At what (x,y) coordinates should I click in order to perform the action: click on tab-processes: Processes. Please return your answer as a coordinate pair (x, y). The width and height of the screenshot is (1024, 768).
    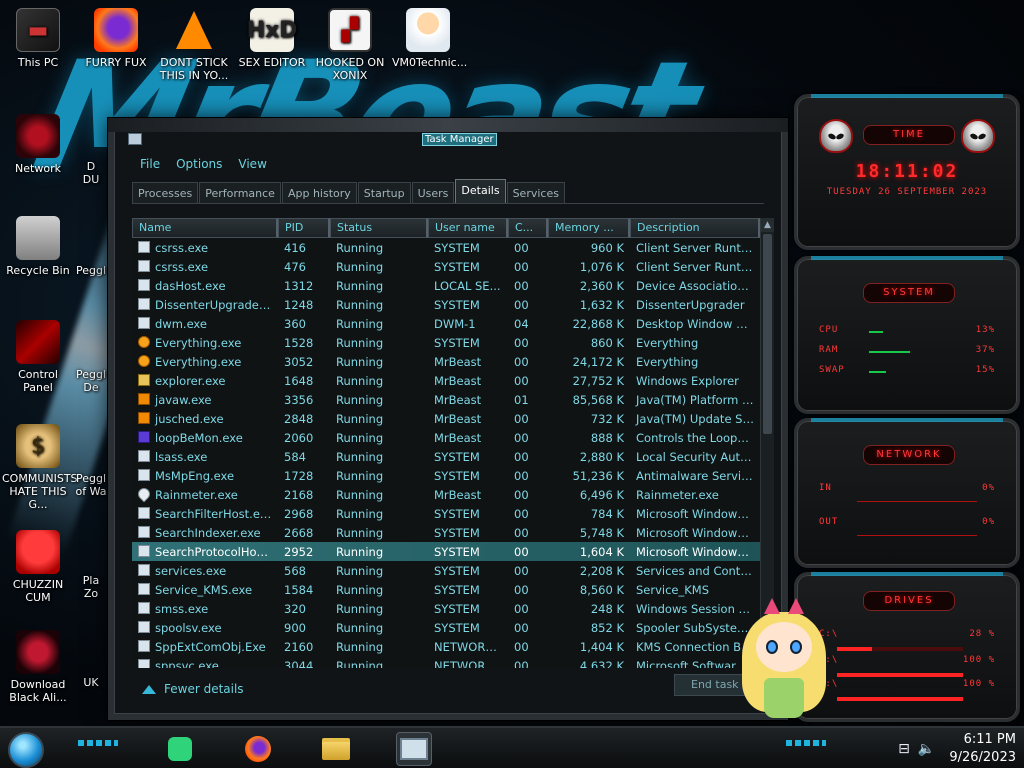
    Looking at the image, I should click on (165, 192).